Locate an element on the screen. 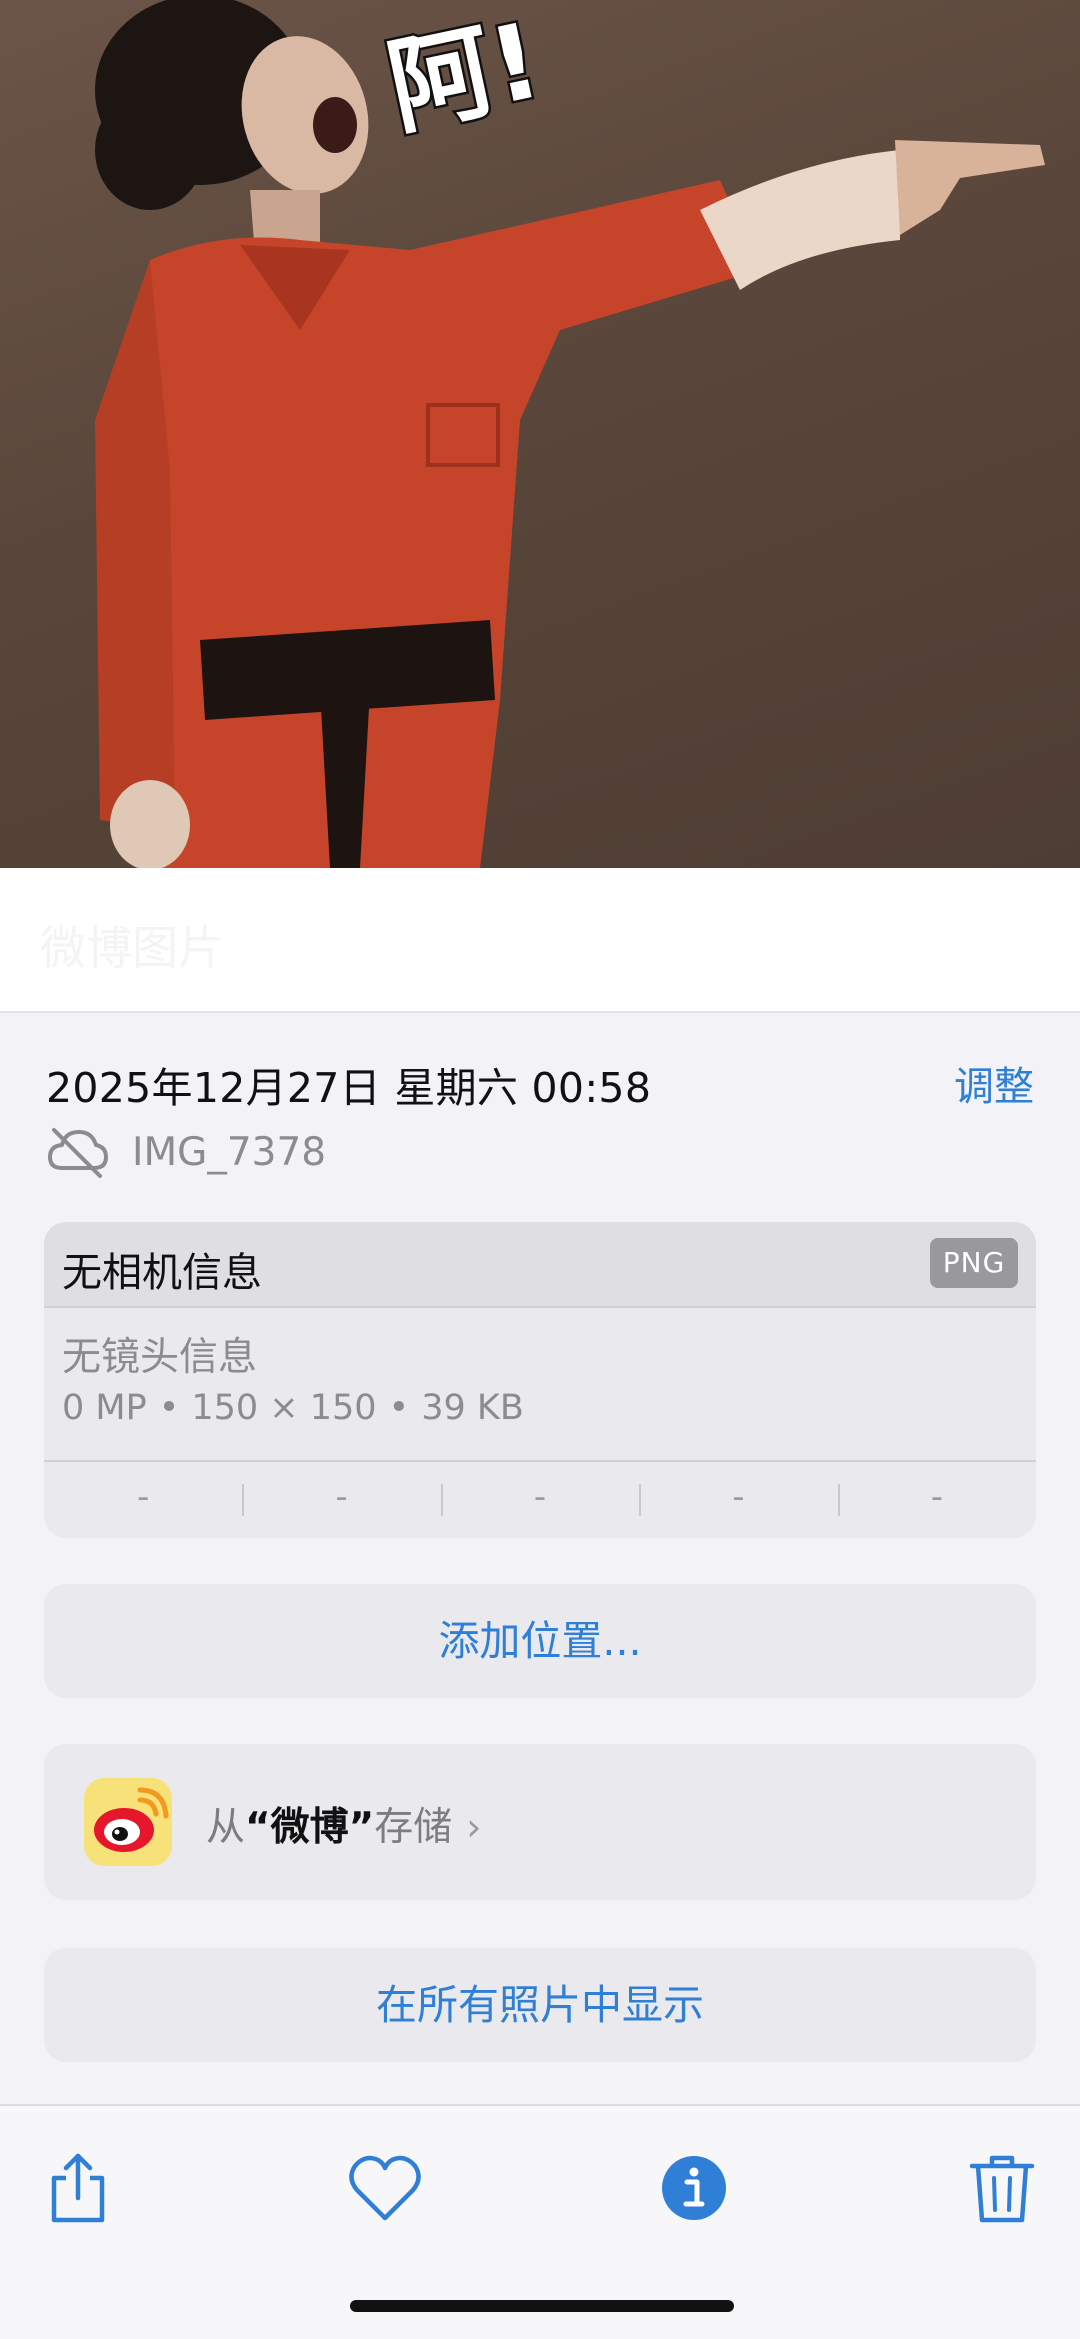 This screenshot has width=1080, height=2339. exif-ev: - is located at coordinates (539, 1501).